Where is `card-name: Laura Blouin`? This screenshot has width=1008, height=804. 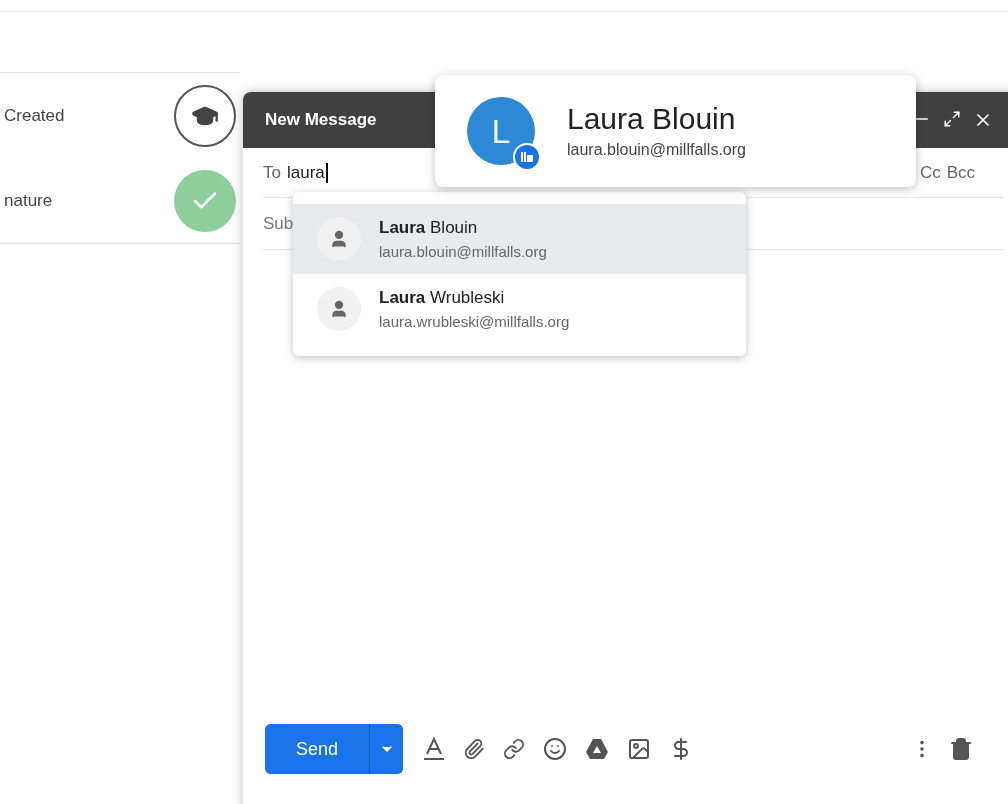 card-name: Laura Blouin is located at coordinates (652, 119).